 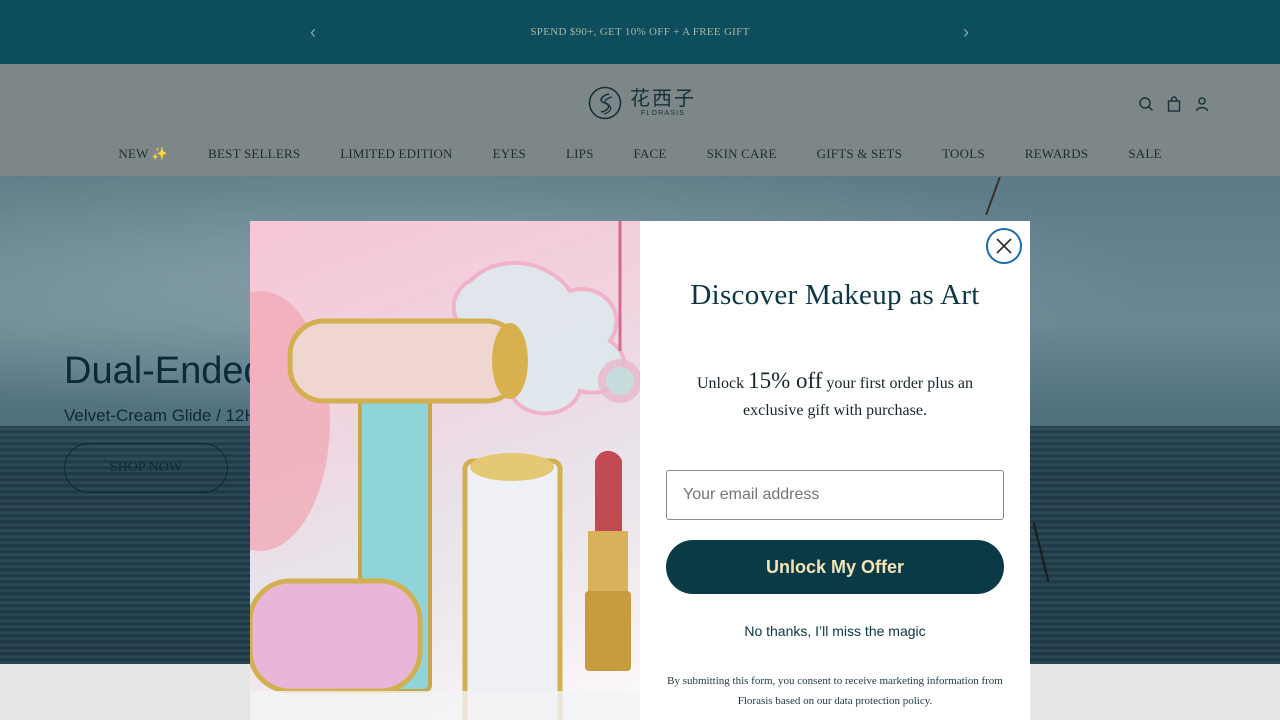 What do you see at coordinates (1202, 104) in the screenshot?
I see `account-icon` at bounding box center [1202, 104].